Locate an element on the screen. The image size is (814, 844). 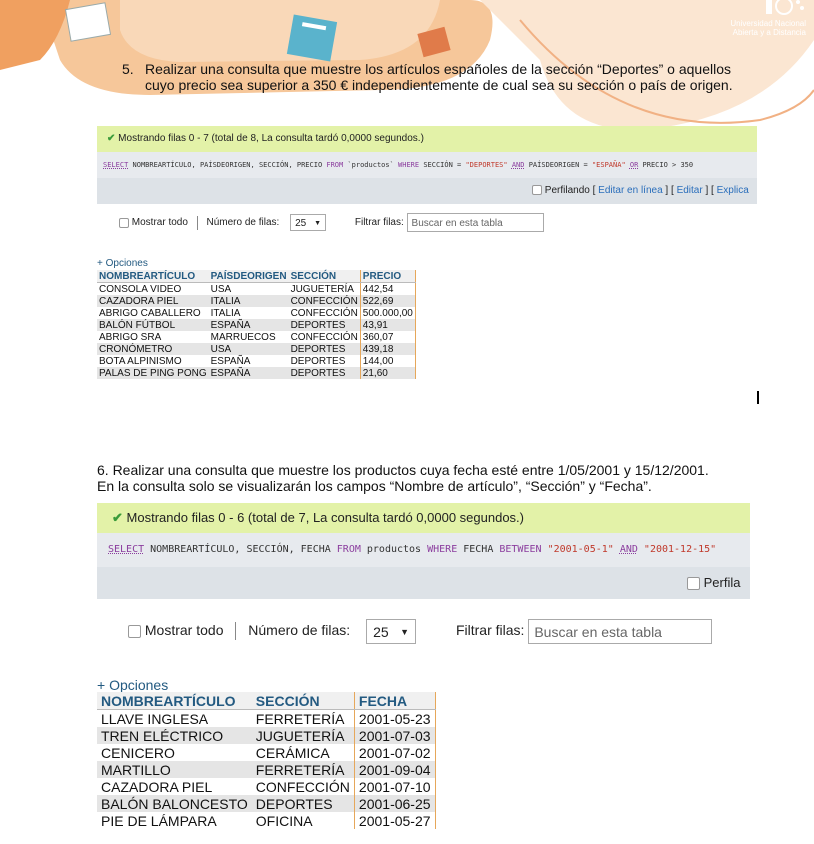
table-cell: 360,07 is located at coordinates (387, 337).